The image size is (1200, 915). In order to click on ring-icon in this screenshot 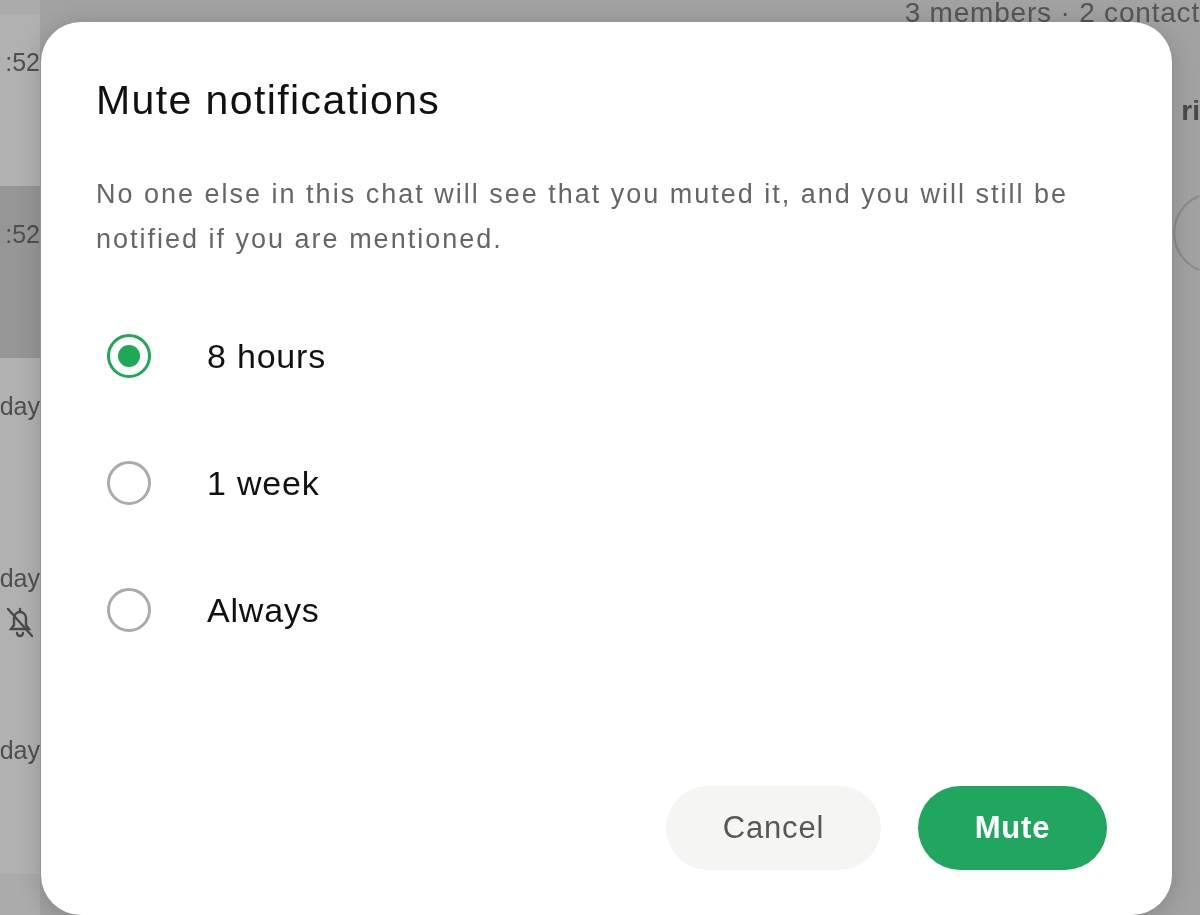, I will do `click(1186, 233)`.